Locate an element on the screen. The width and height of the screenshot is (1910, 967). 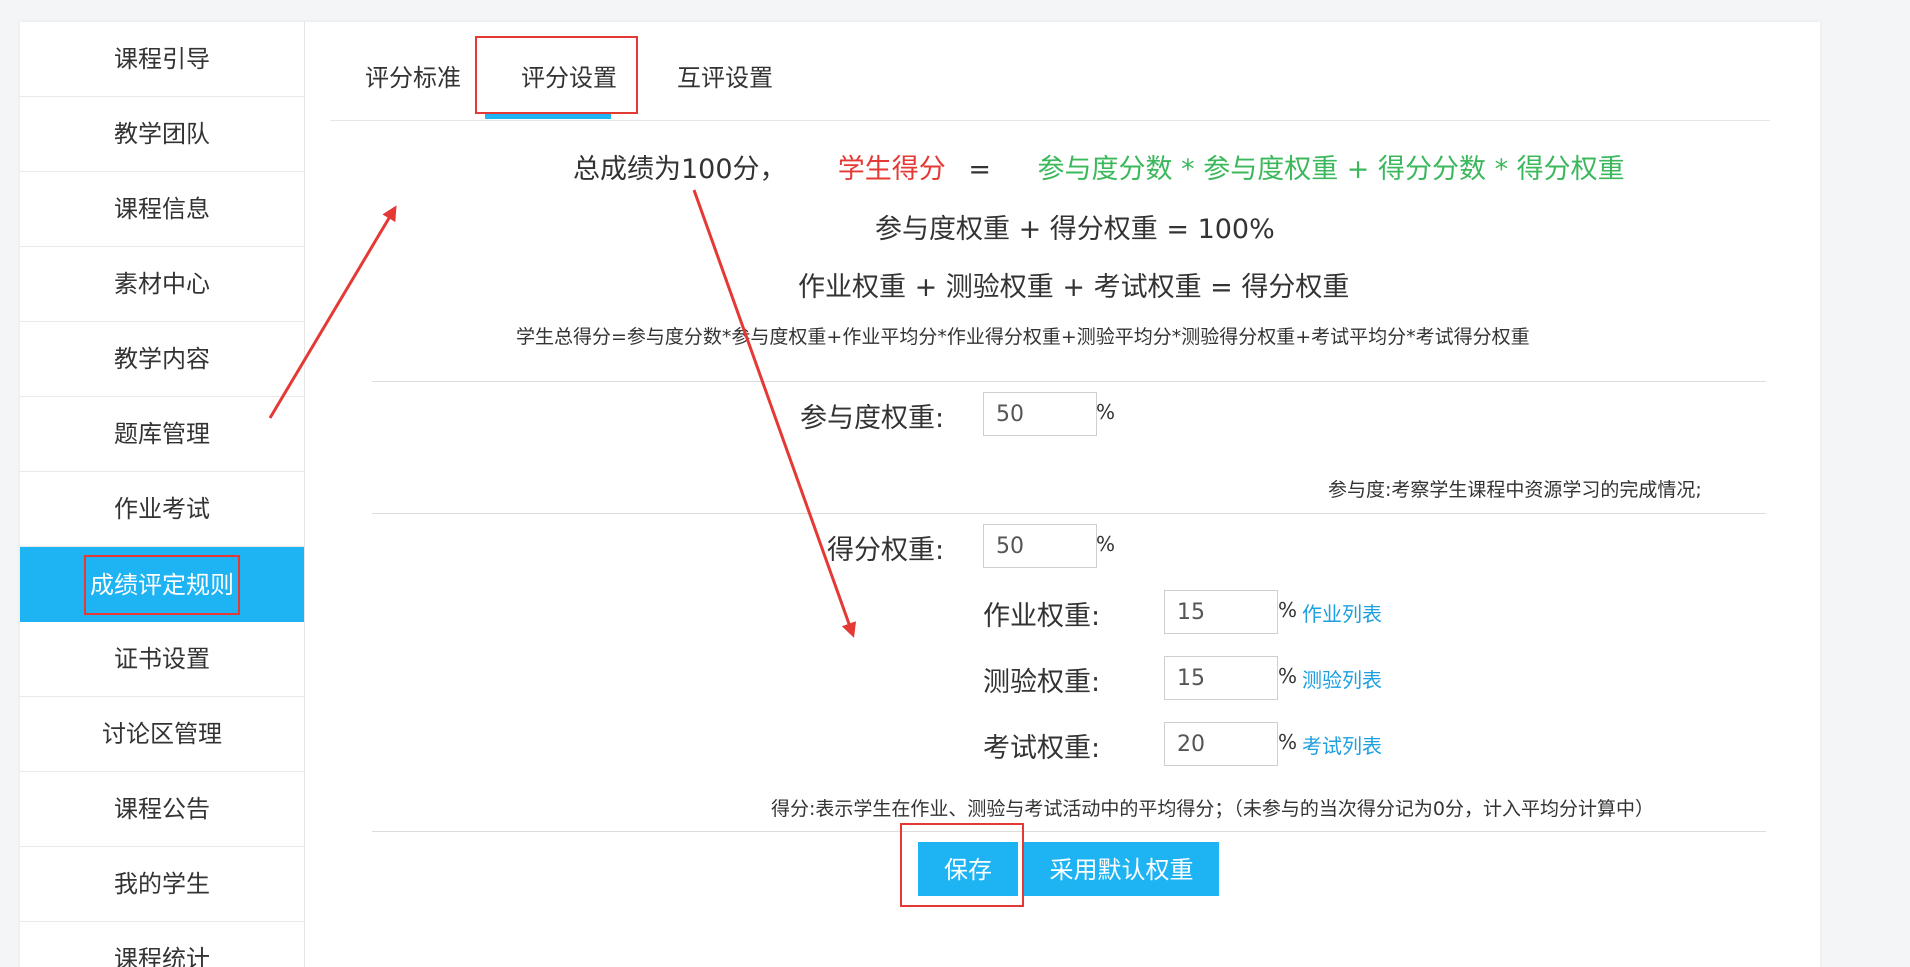
sidebar-item-label: 课程信息 is located at coordinates (162, 209).